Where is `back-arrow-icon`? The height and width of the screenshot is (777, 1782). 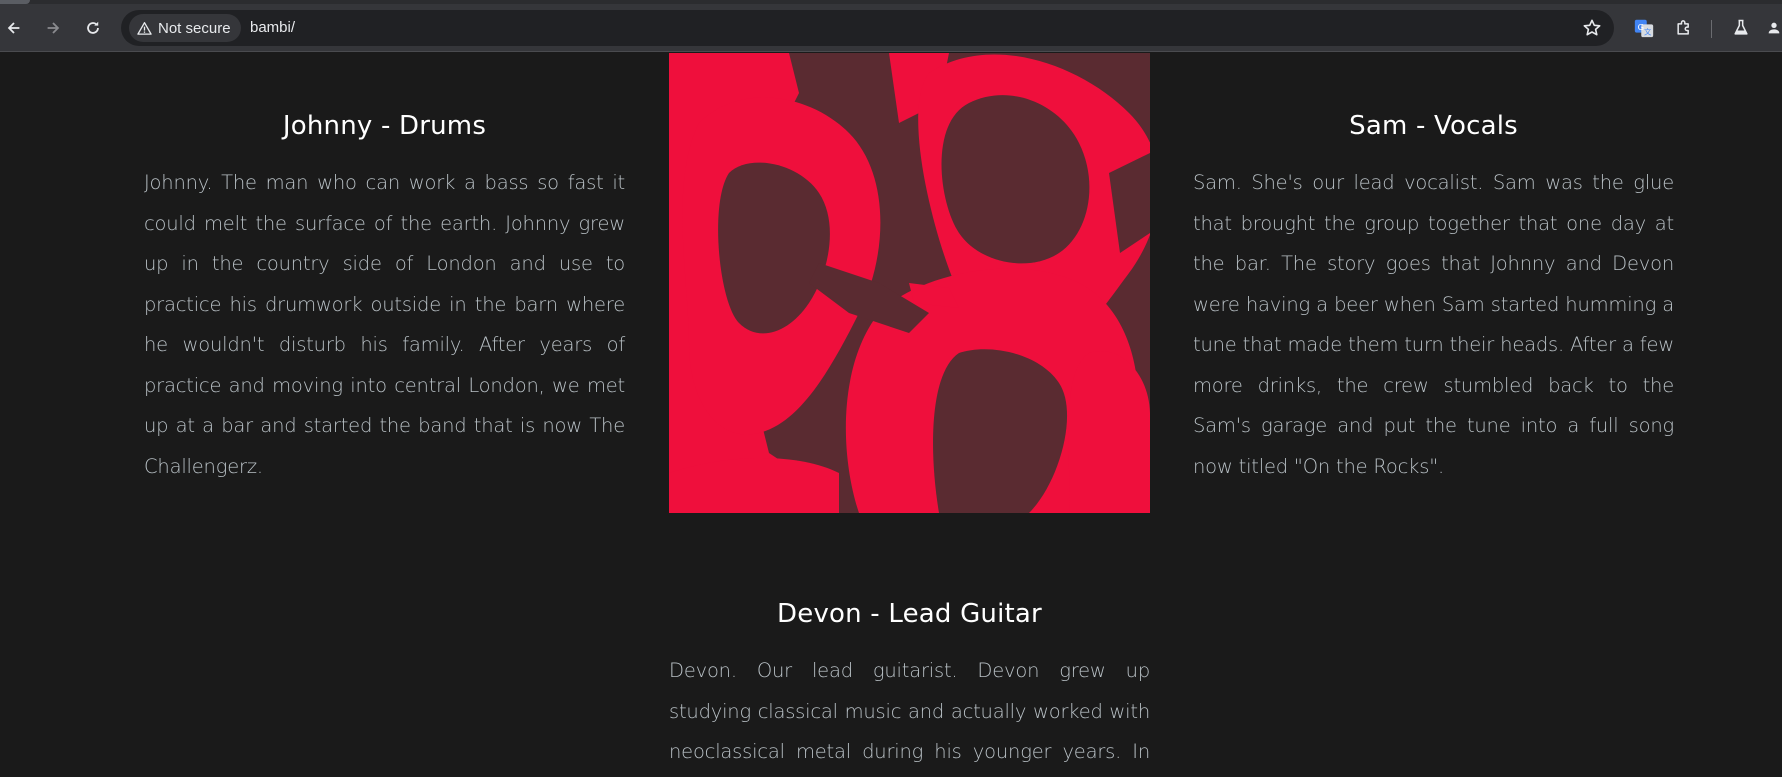 back-arrow-icon is located at coordinates (13, 28).